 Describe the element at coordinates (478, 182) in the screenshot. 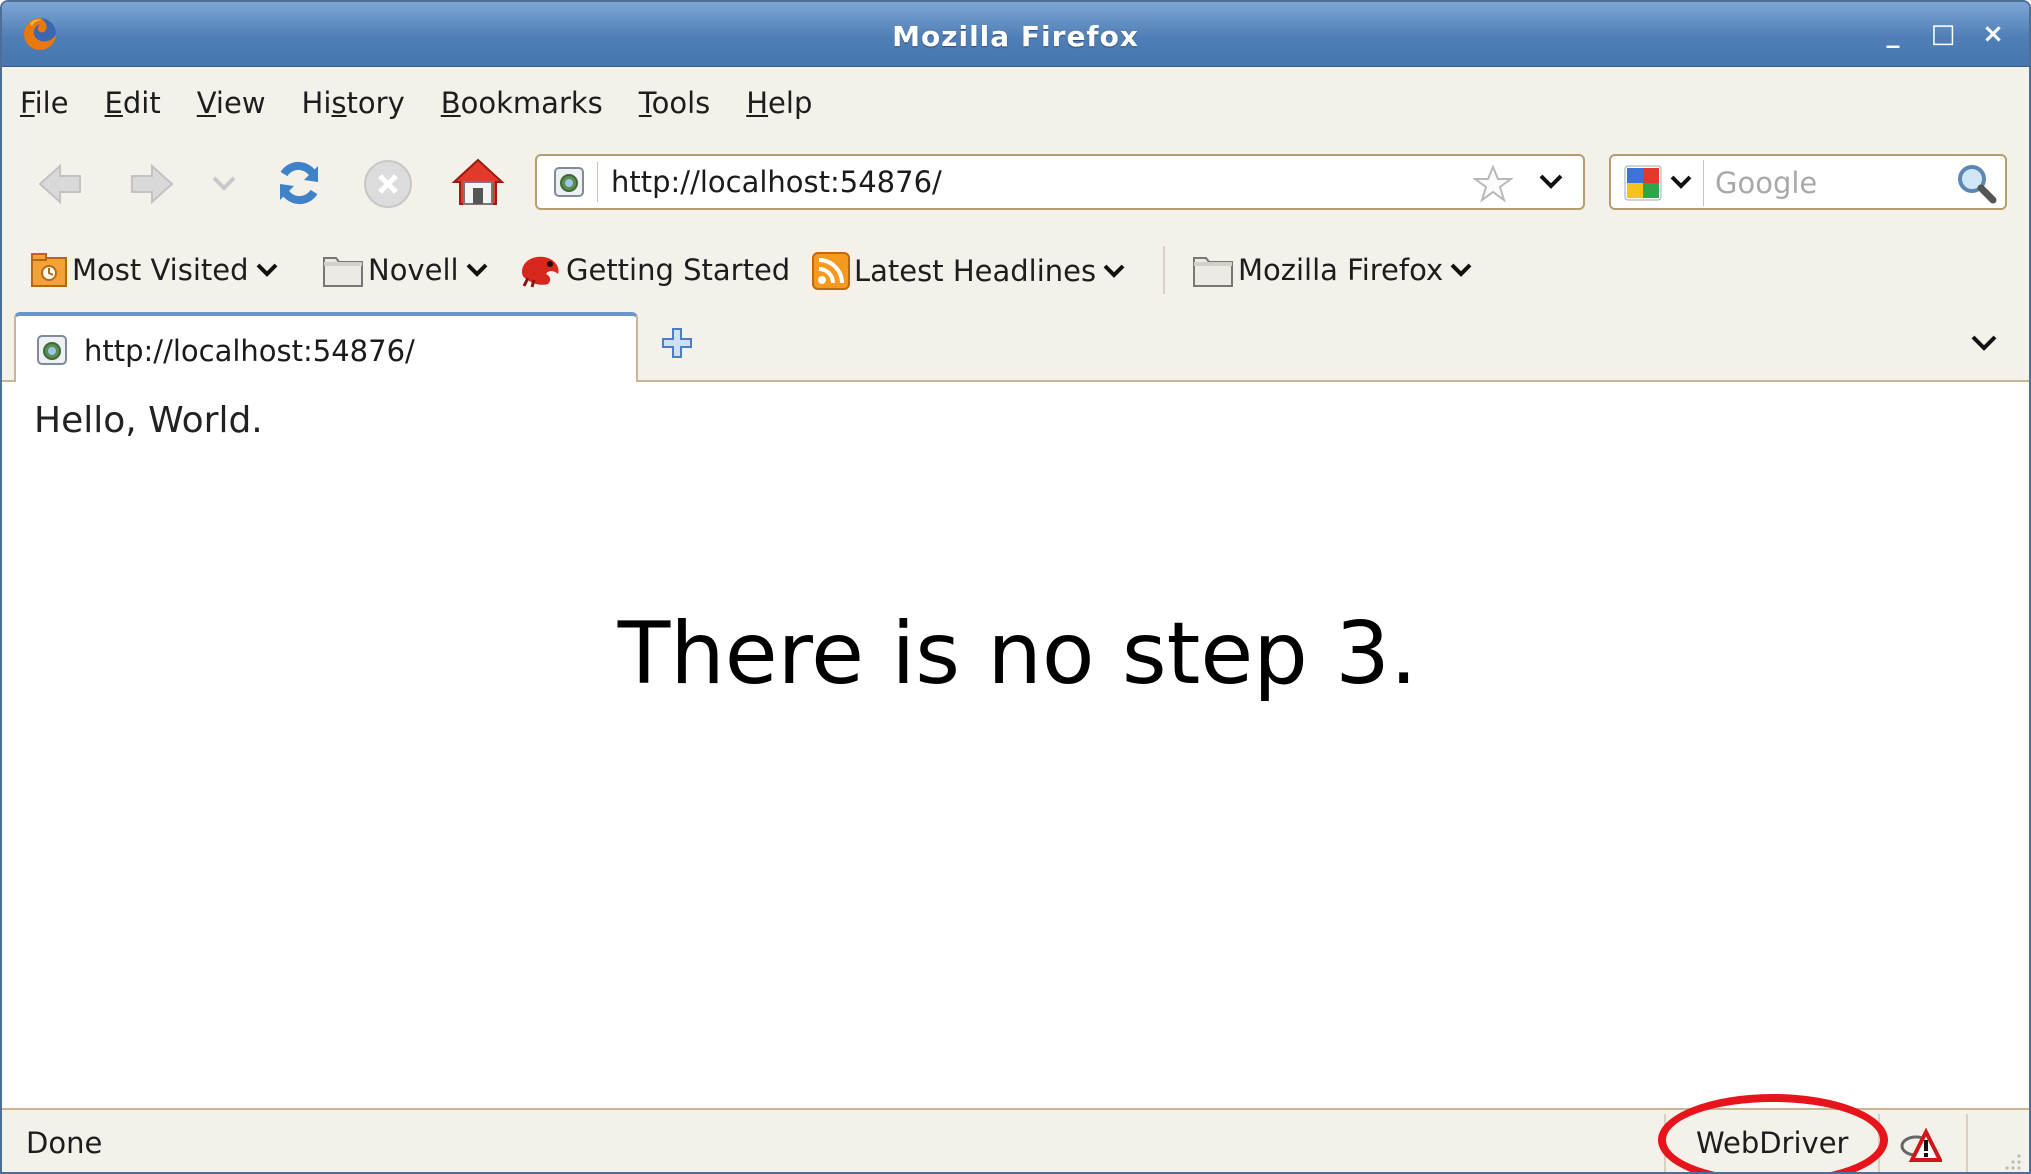

I see `home-icon` at that location.